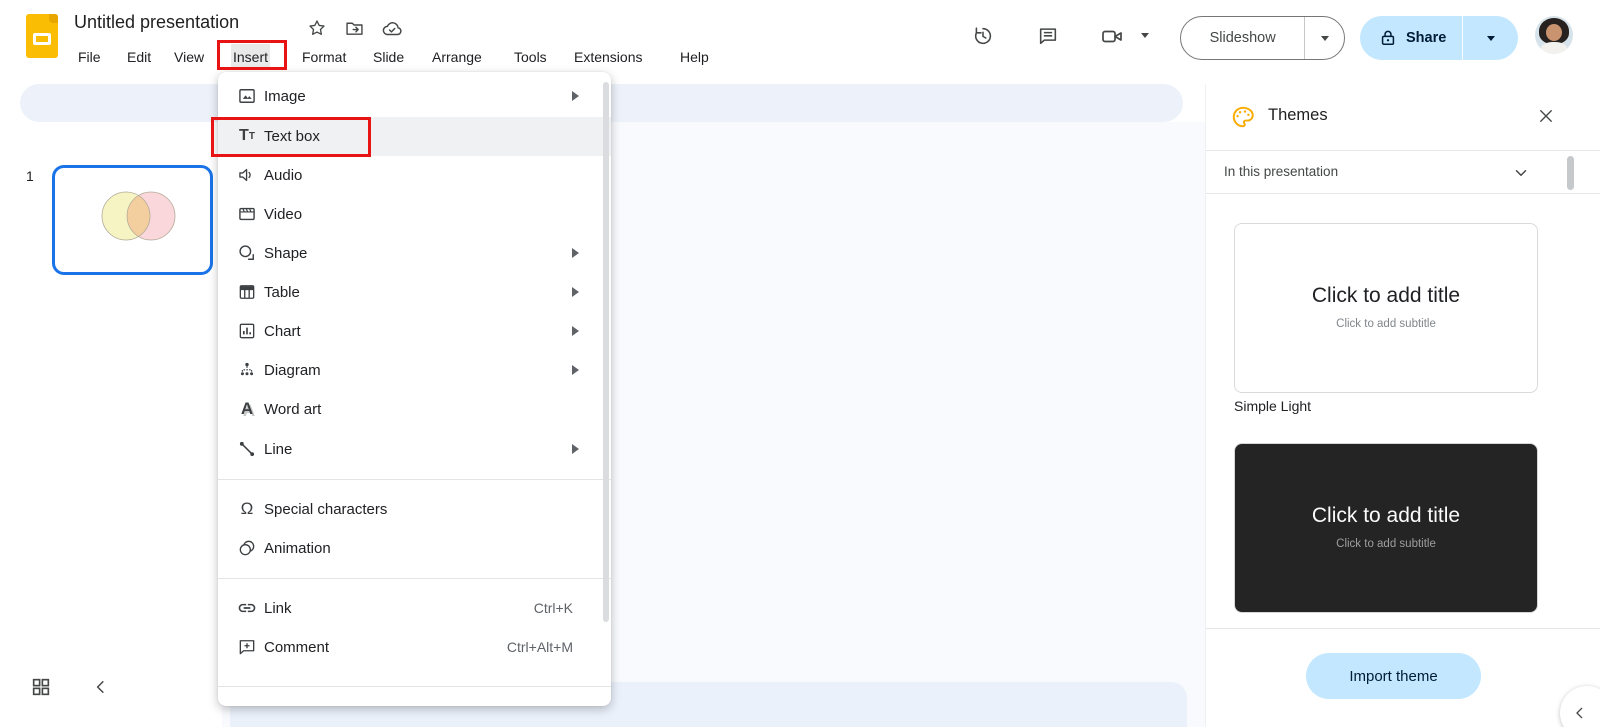 The width and height of the screenshot is (1600, 727). I want to click on comment-plus-icon, so click(247, 647).